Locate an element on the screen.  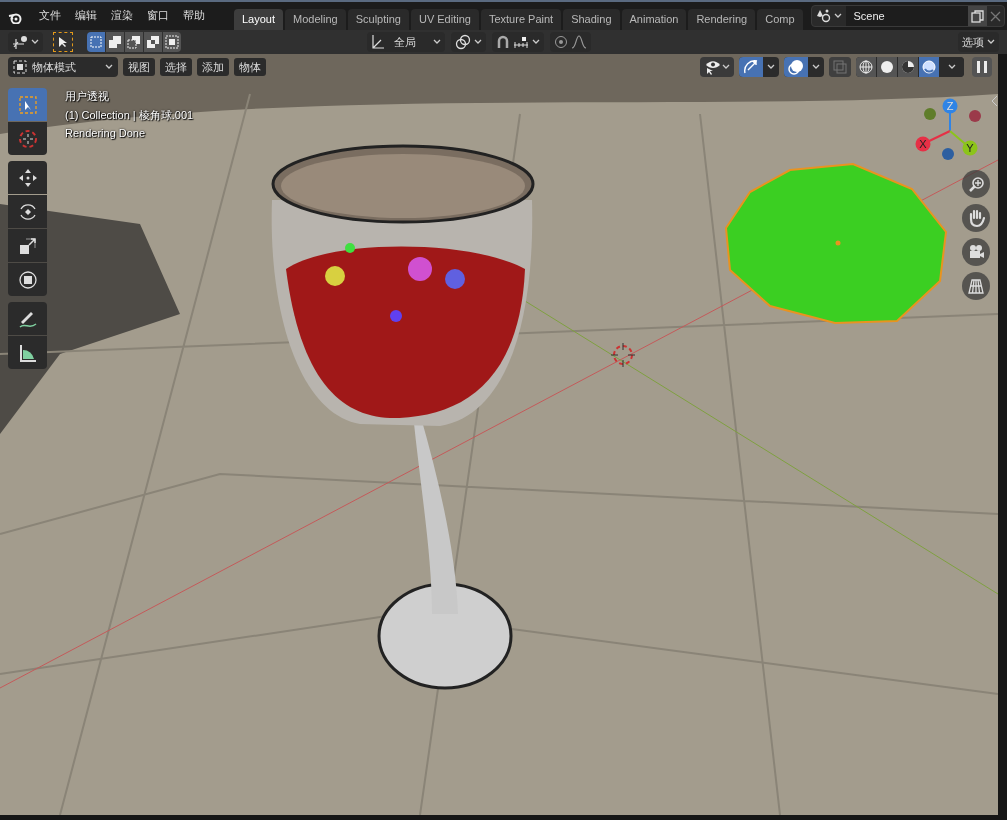
scale-tool-button is located at coordinates (27, 245).